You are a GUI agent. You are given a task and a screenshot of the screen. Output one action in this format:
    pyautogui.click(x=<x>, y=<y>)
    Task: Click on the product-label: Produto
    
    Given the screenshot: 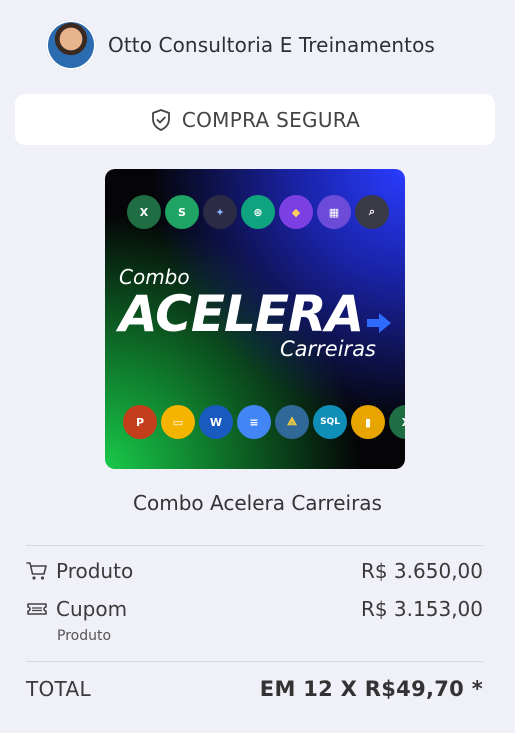 What is the action you would take?
    pyautogui.click(x=95, y=571)
    